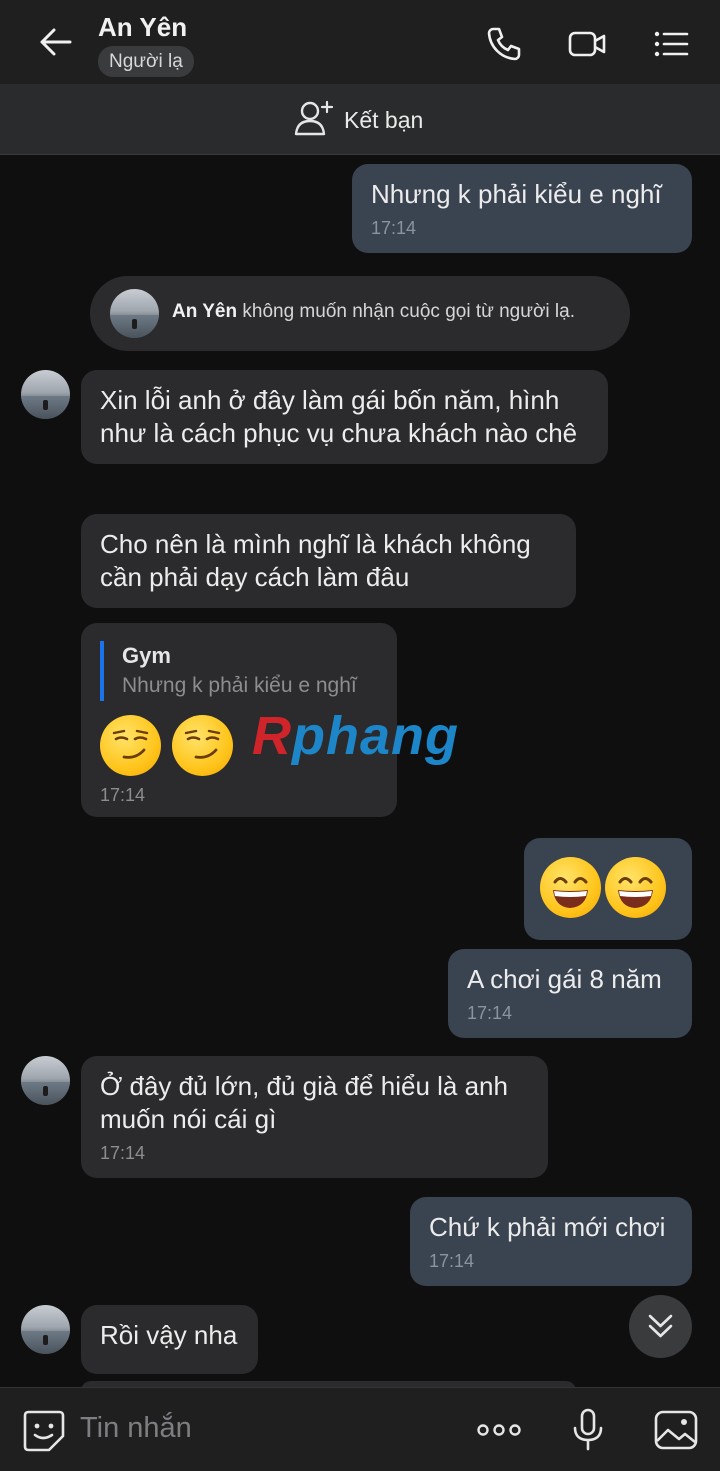 Image resolution: width=720 pixels, height=1471 pixels. I want to click on message-text: Rồi vậy nha, so click(169, 1335).